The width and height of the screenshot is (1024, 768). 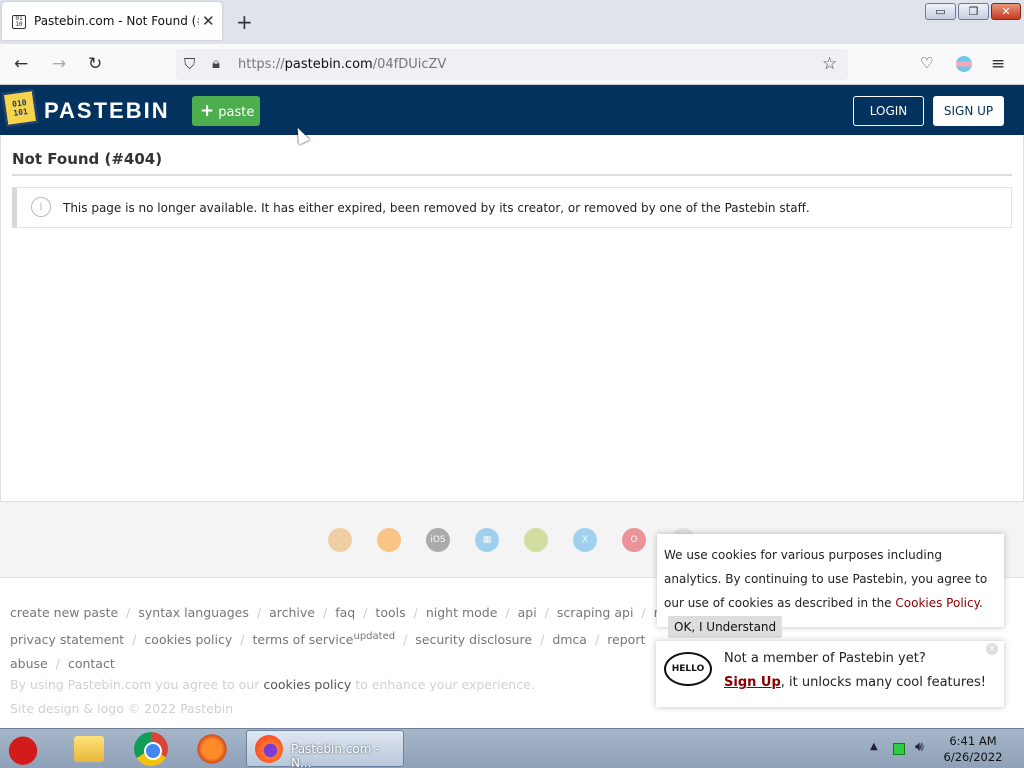 I want to click on plus-icon: +, so click(x=207, y=111).